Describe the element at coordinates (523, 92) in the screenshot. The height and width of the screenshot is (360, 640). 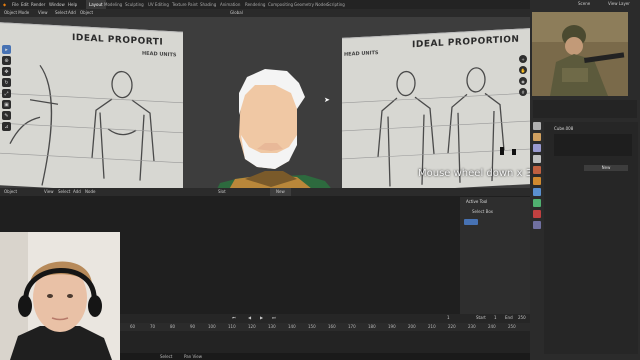
I see `grid-icon: #` at that location.